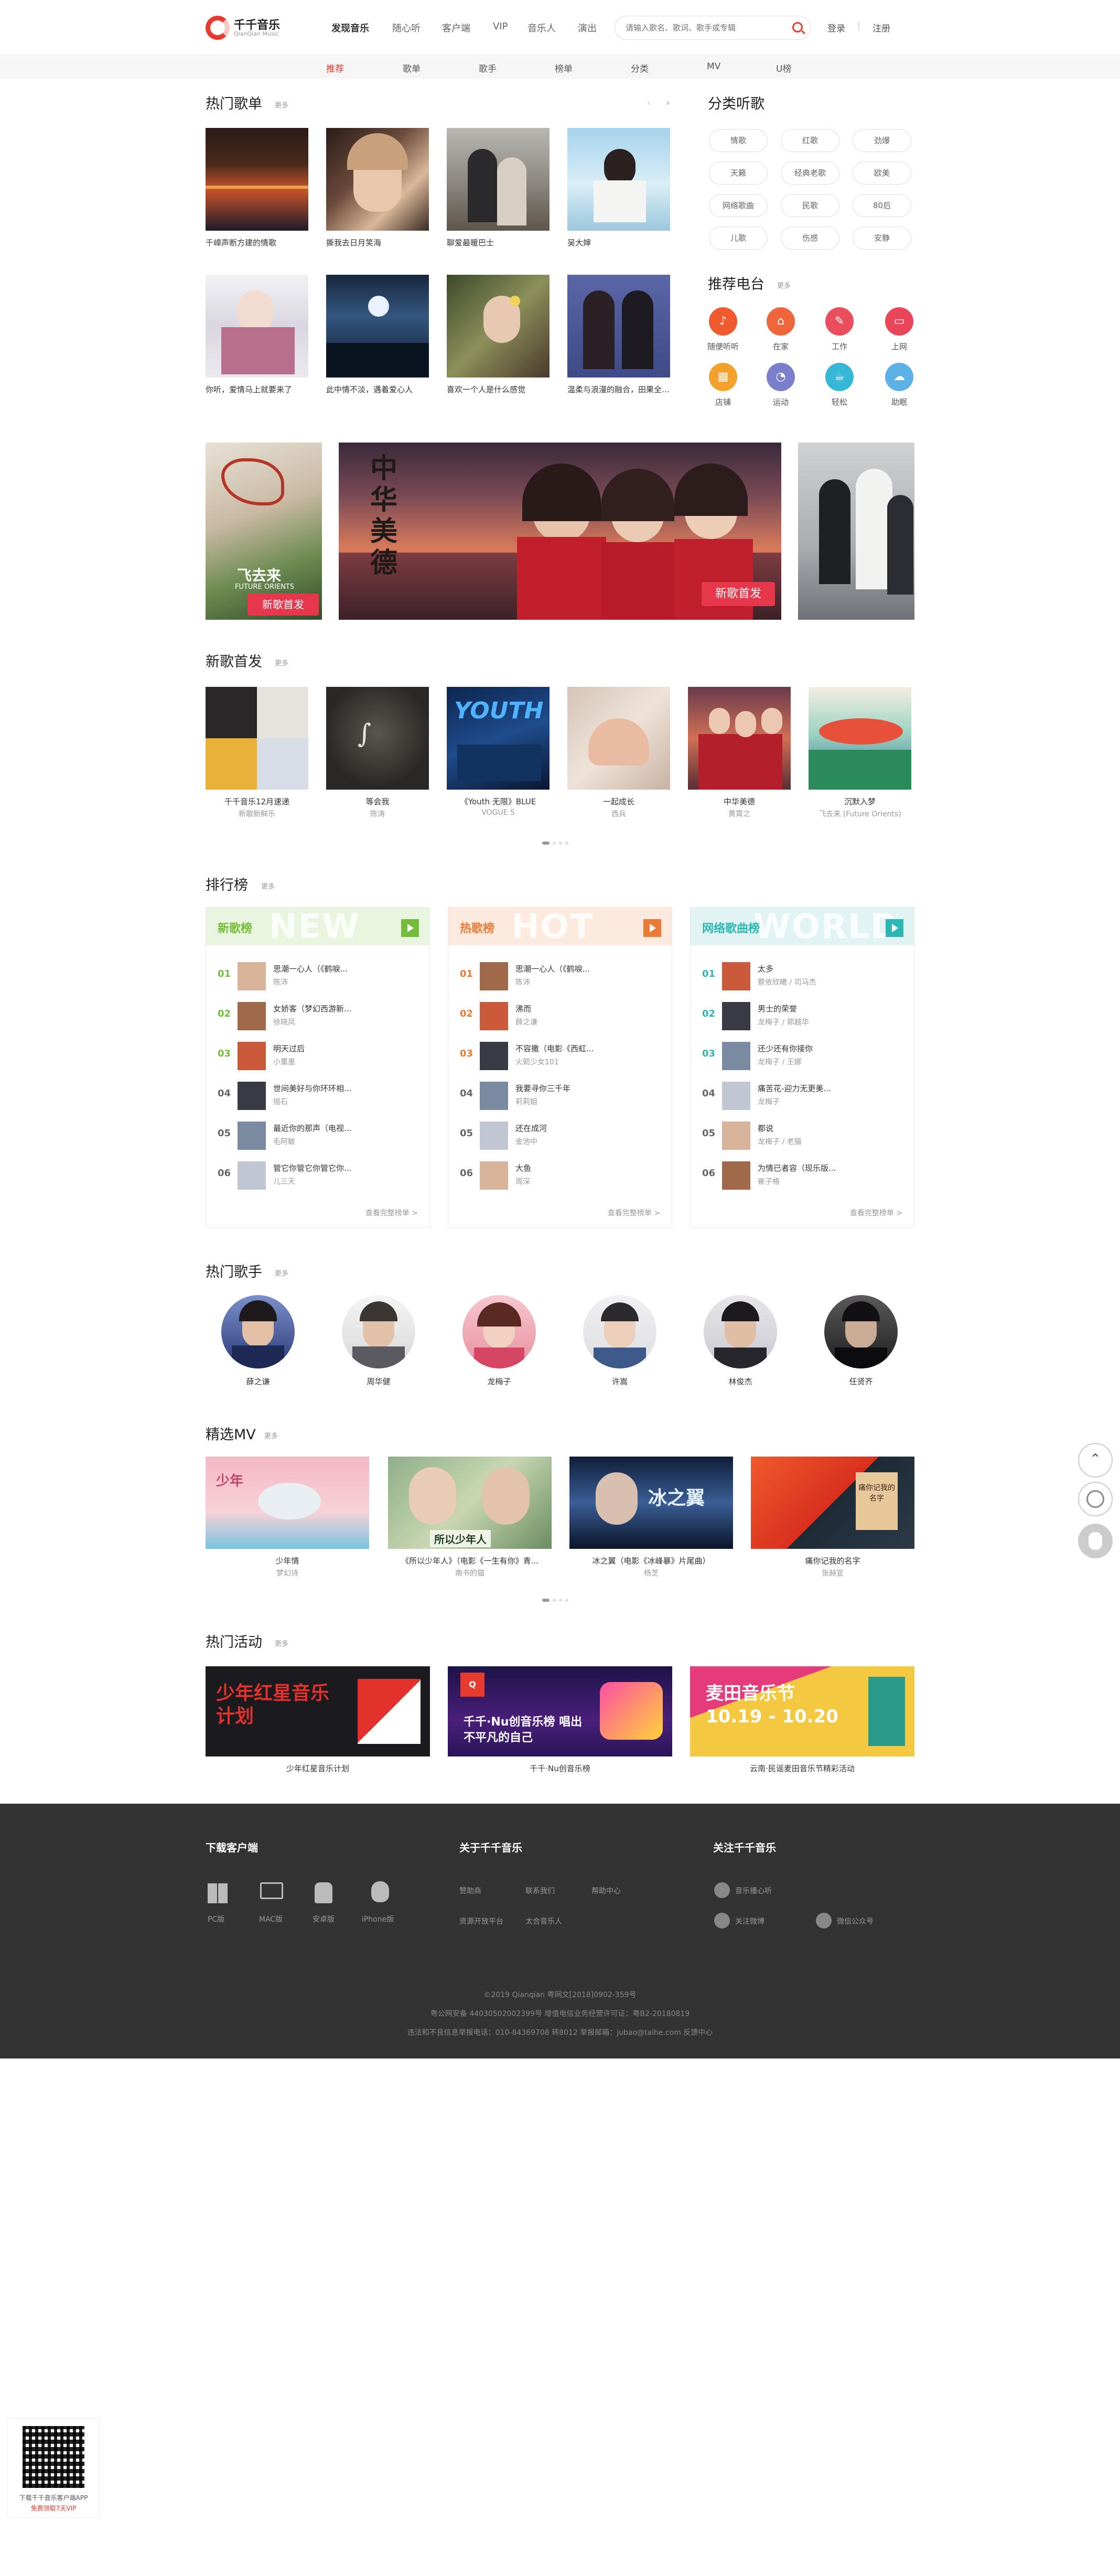 This screenshot has height=2576, width=1120. Describe the element at coordinates (739, 801) in the screenshot. I see `album-name: 中华美德` at that location.